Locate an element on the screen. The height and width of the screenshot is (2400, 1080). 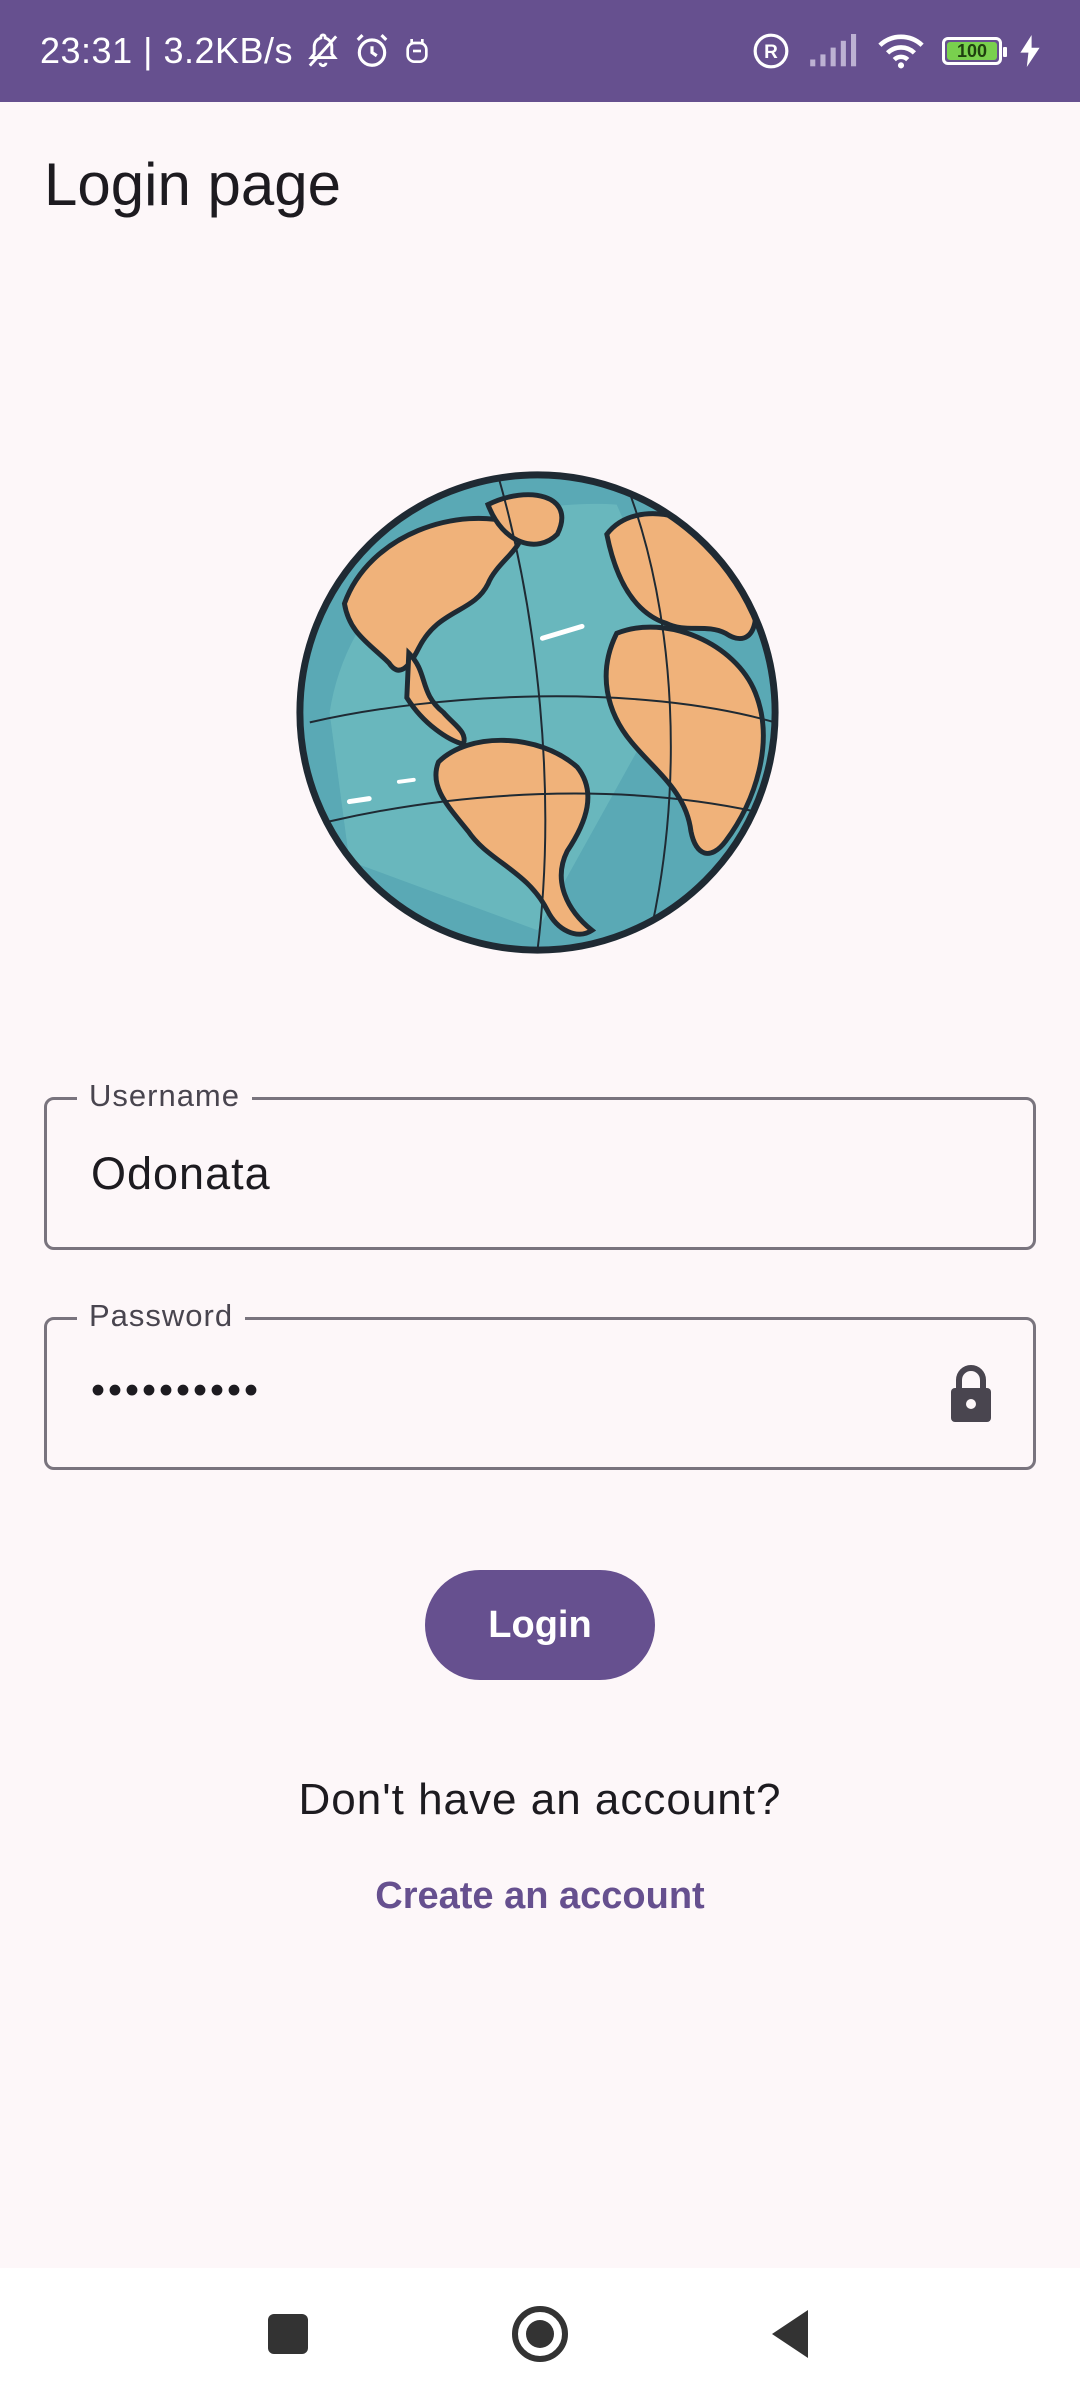
lock-icon is located at coordinates (971, 1394).